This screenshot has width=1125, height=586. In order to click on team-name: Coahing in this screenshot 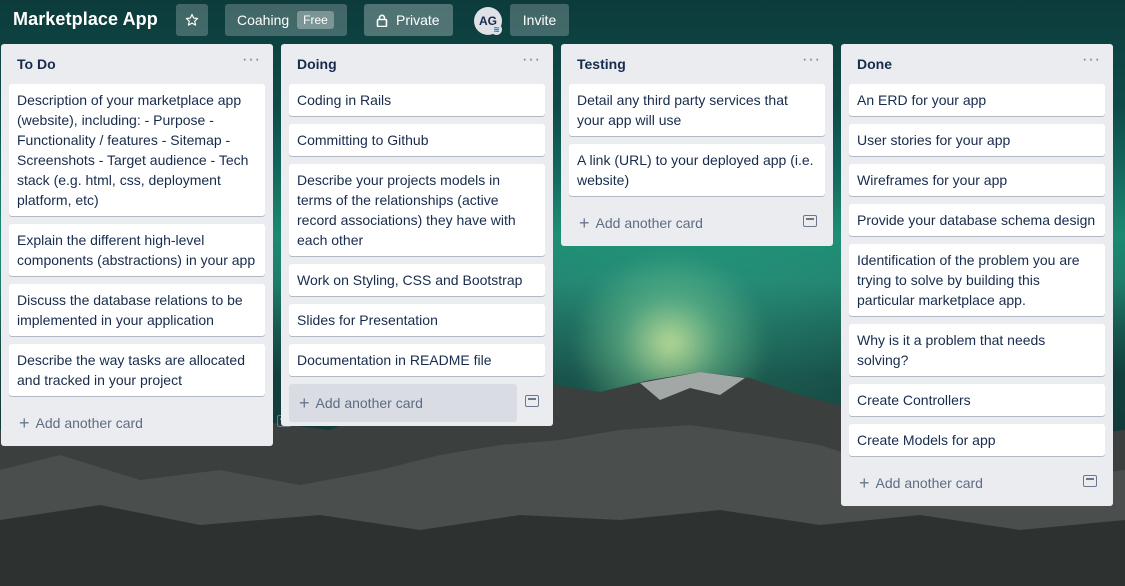, I will do `click(263, 20)`.